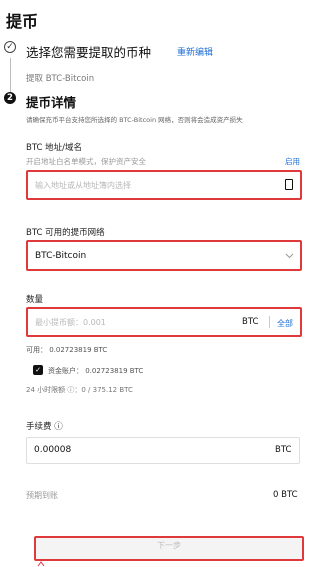 The image size is (320, 567). Describe the element at coordinates (61, 256) in the screenshot. I see `network-value: BTC-Bitcoin` at that location.